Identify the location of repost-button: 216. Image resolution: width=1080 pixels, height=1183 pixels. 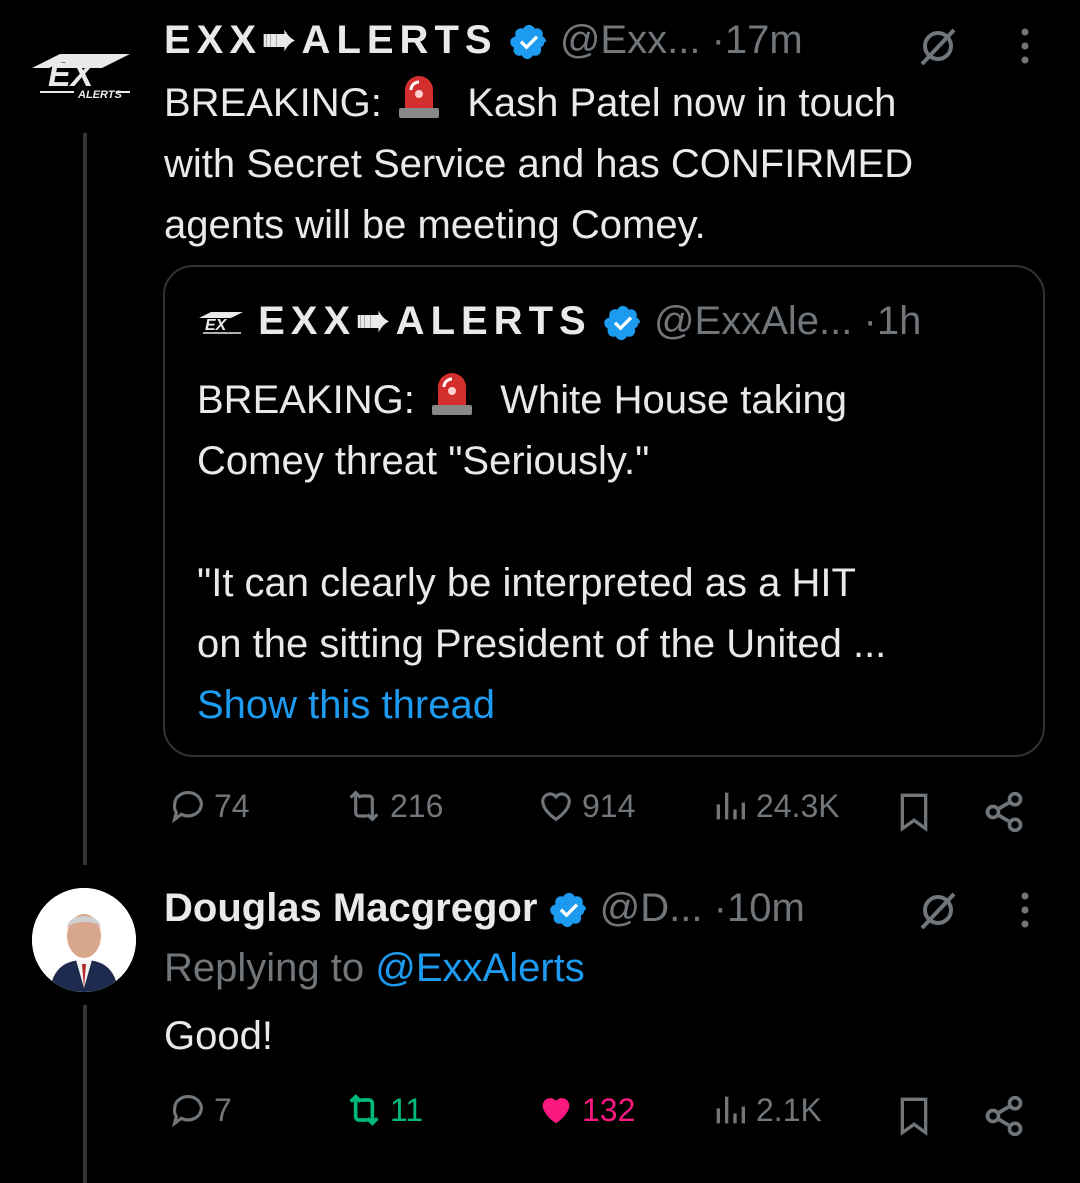
(393, 806).